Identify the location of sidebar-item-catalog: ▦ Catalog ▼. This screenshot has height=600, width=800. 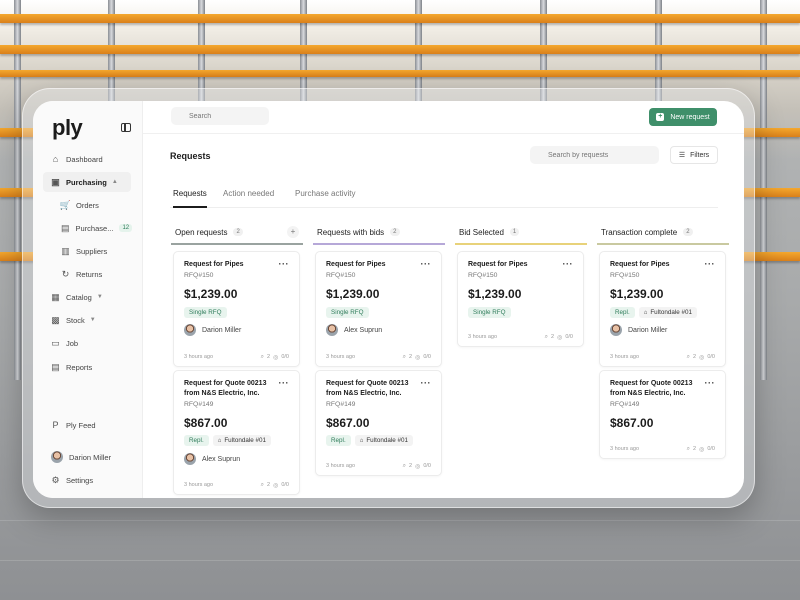
(87, 297).